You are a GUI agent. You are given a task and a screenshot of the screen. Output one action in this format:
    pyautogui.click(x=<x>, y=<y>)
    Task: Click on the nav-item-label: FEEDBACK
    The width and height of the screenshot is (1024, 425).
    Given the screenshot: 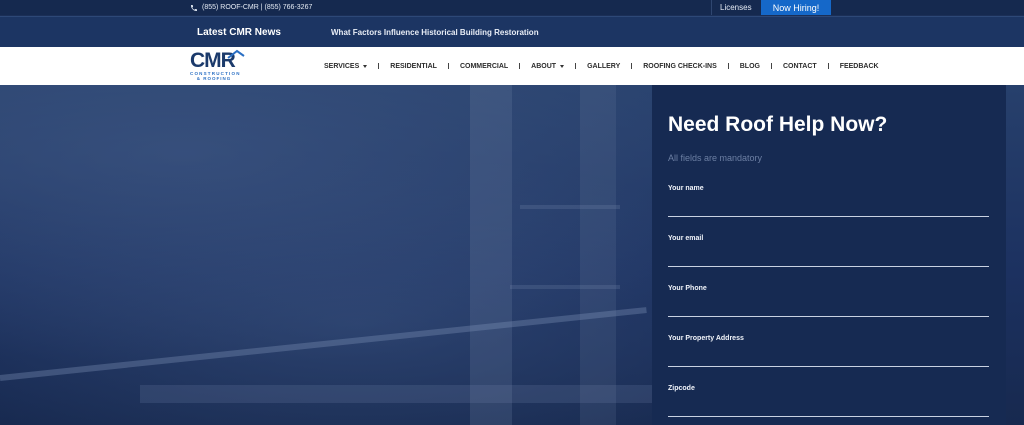 What is the action you would take?
    pyautogui.click(x=859, y=66)
    